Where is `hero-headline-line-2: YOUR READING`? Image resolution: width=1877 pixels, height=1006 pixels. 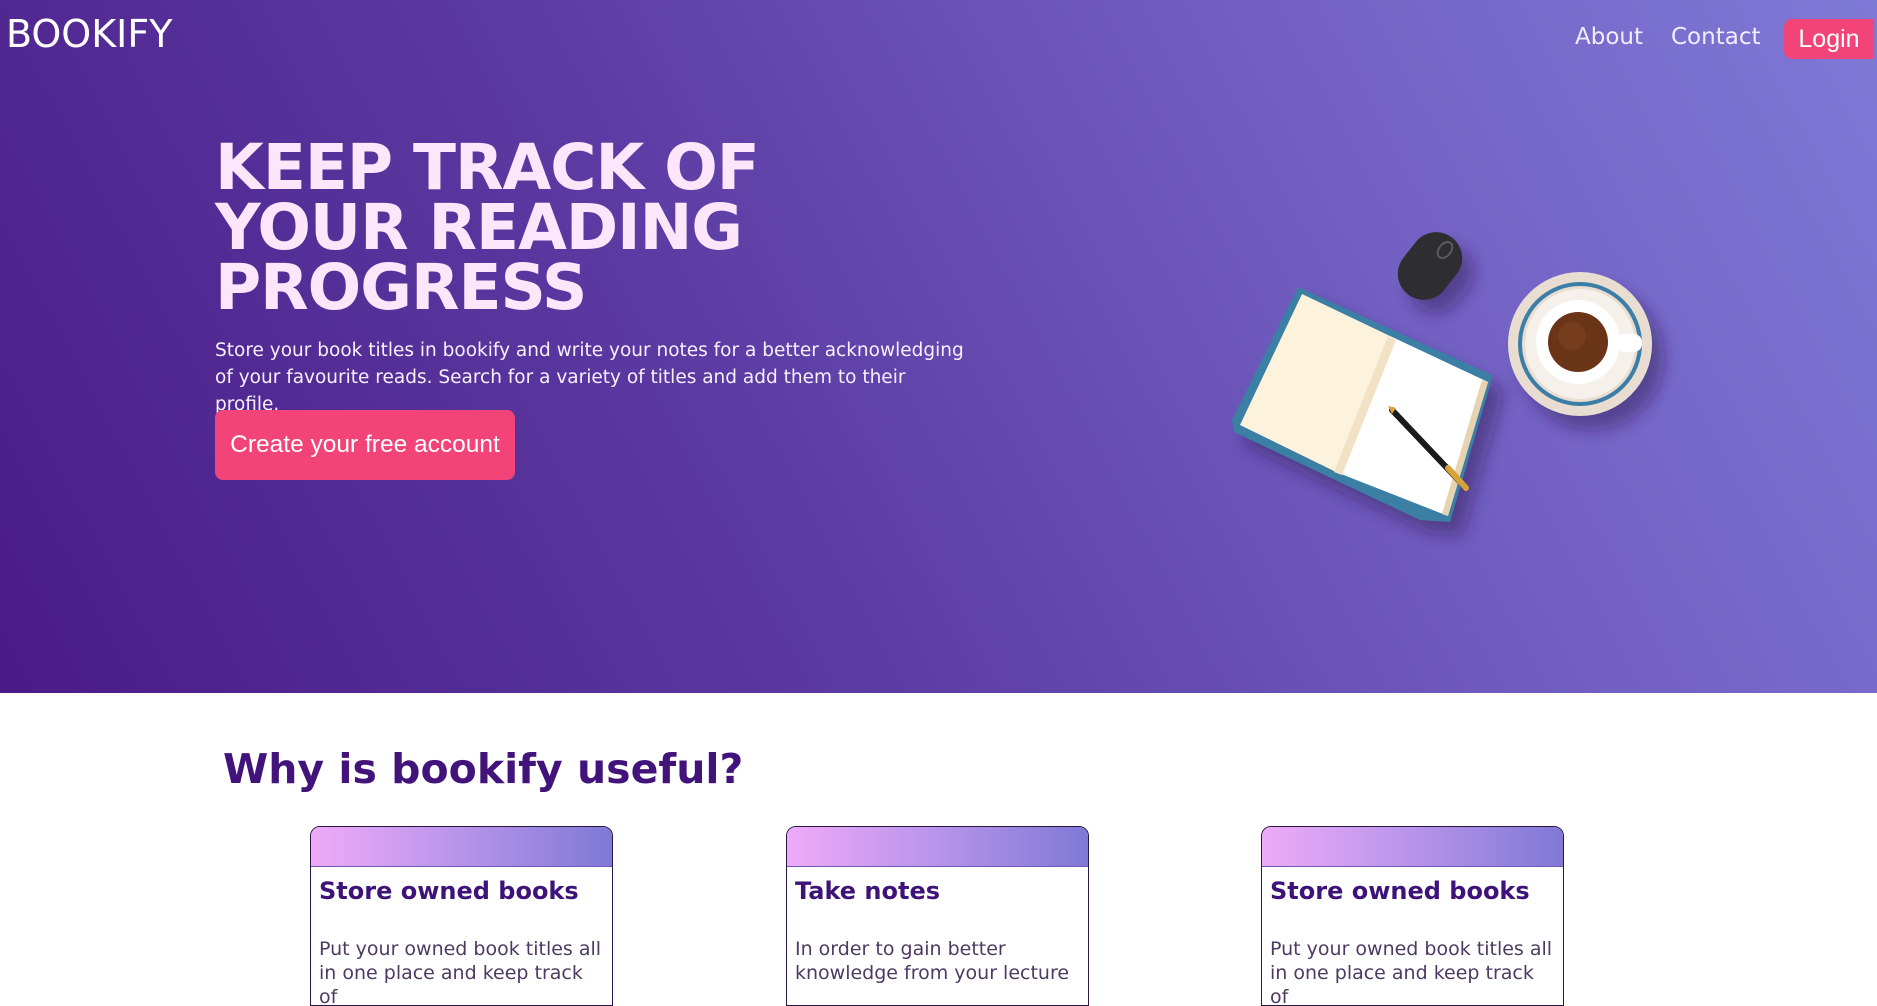 hero-headline-line-2: YOUR READING is located at coordinates (479, 227).